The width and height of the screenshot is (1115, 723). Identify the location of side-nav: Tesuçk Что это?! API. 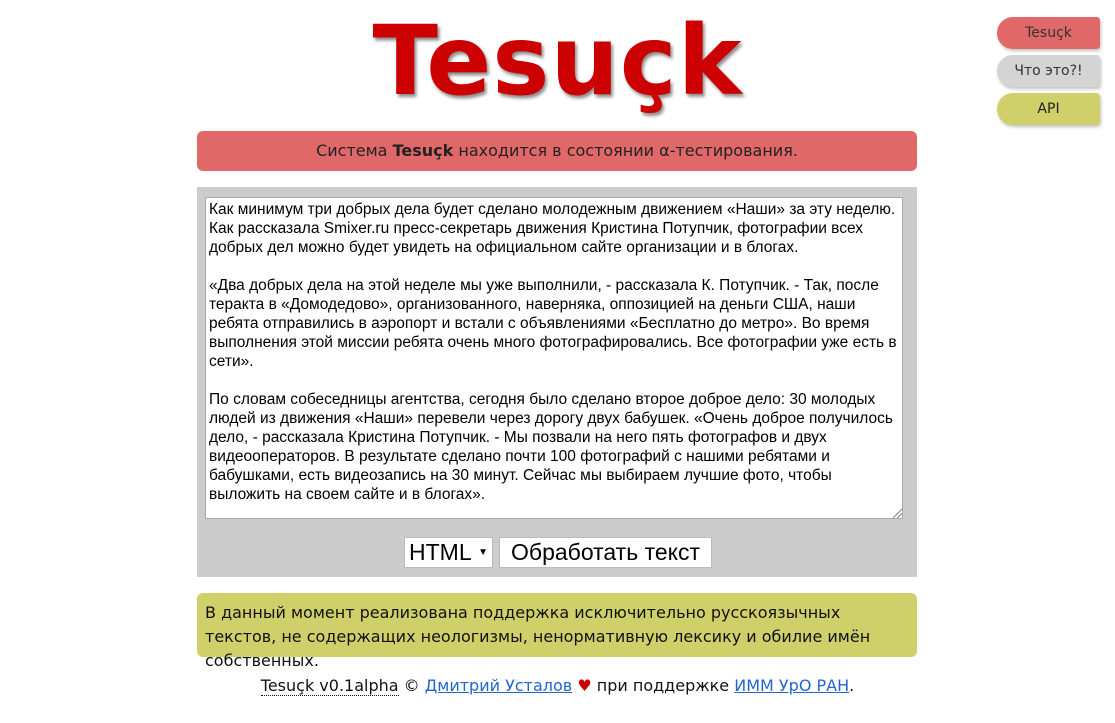
(1048, 74).